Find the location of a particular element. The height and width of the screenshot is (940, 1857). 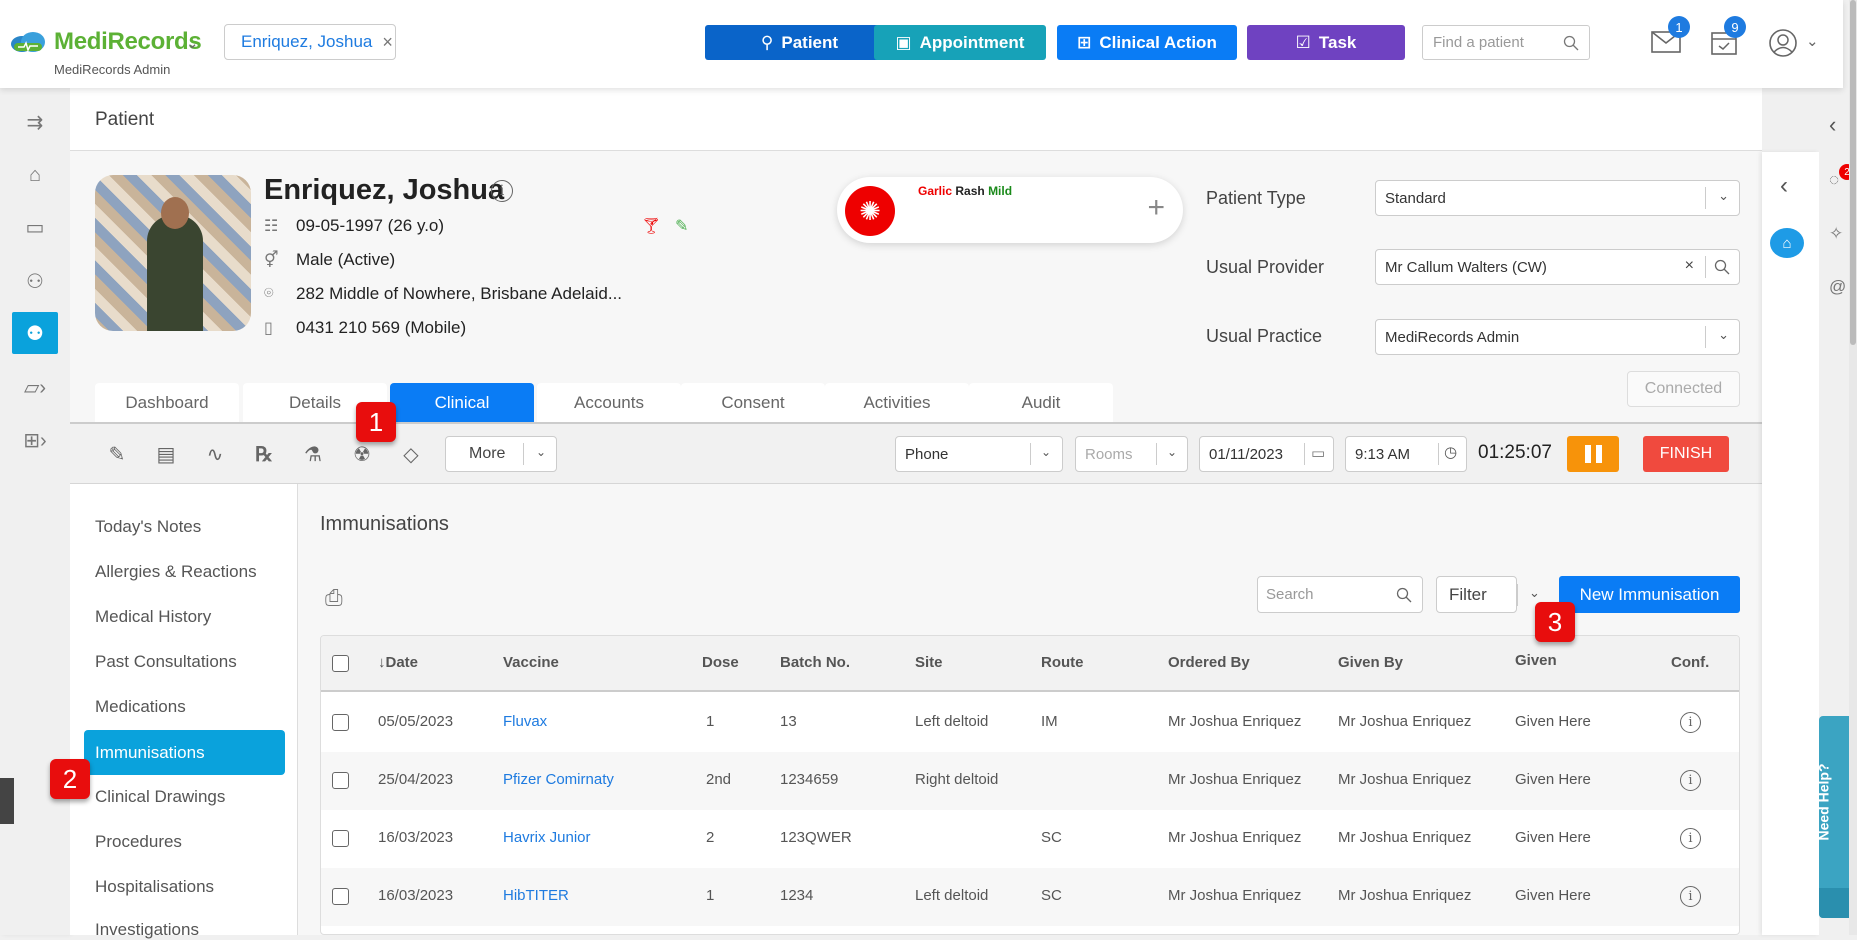

subnav-medical-history: Medical History is located at coordinates (153, 617).